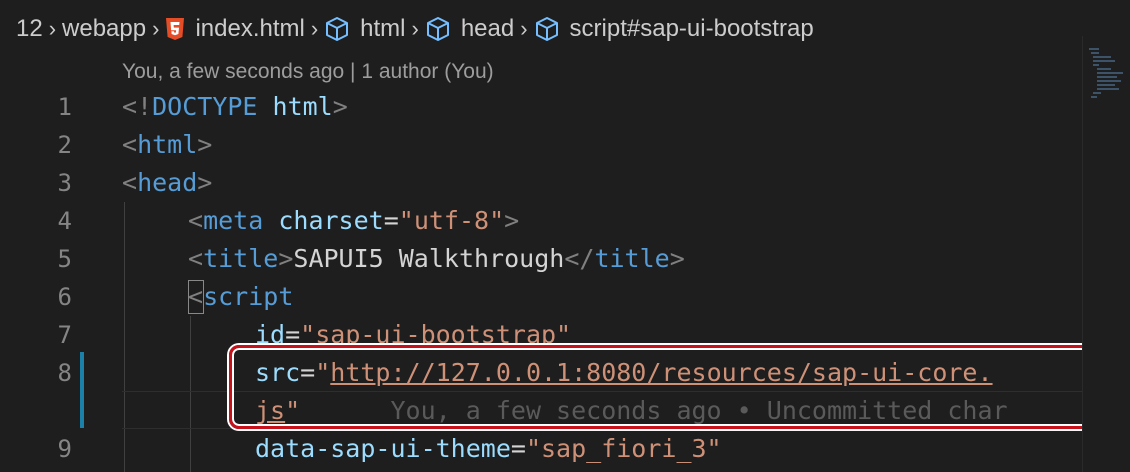 The image size is (1130, 472). What do you see at coordinates (64, 259) in the screenshot?
I see `line-number: 5` at bounding box center [64, 259].